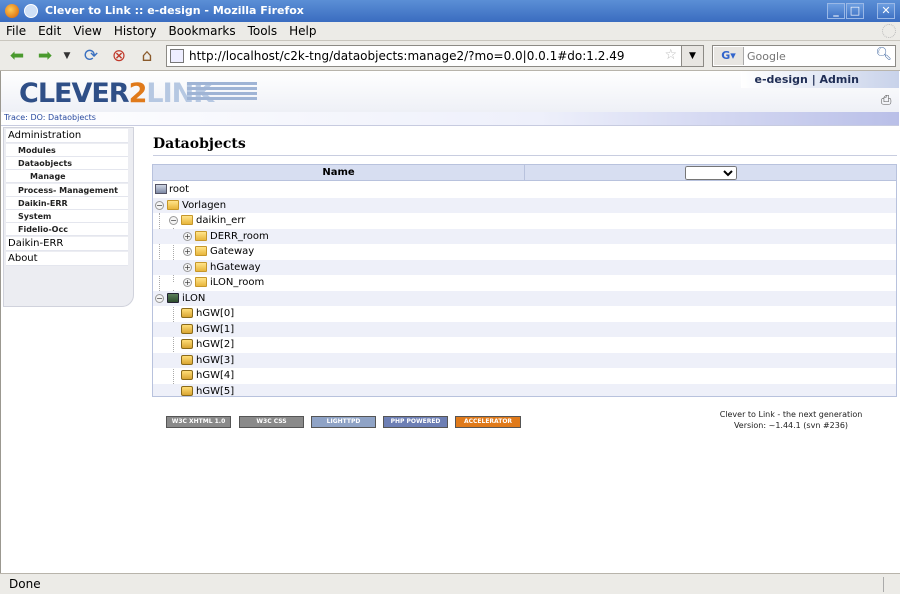  What do you see at coordinates (239, 236) in the screenshot?
I see `tree-label: DERR_room` at bounding box center [239, 236].